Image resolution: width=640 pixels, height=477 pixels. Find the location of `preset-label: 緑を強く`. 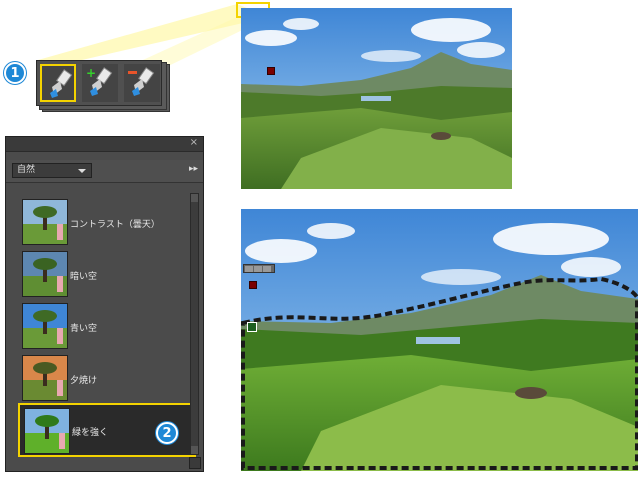

preset-label: 緑を強く is located at coordinates (90, 433).